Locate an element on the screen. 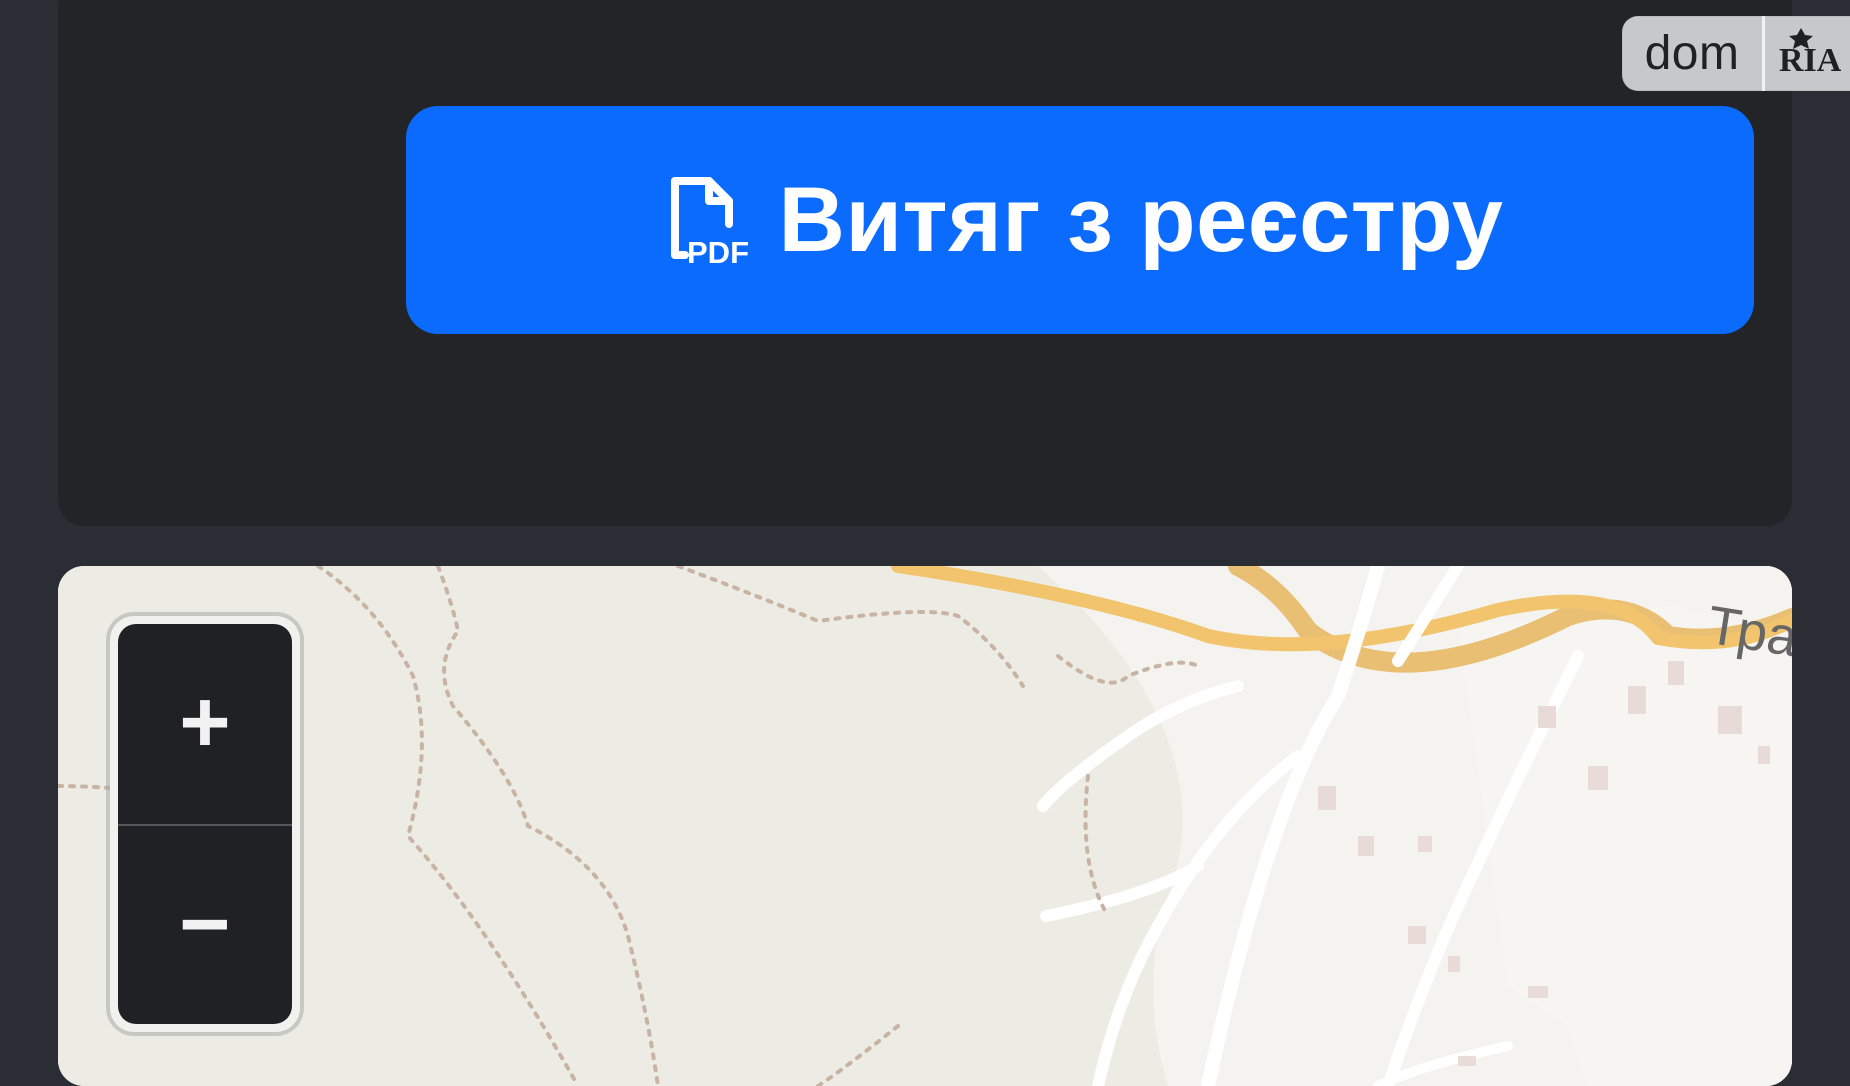  ria-logo-icon: RIA is located at coordinates (1807, 53).